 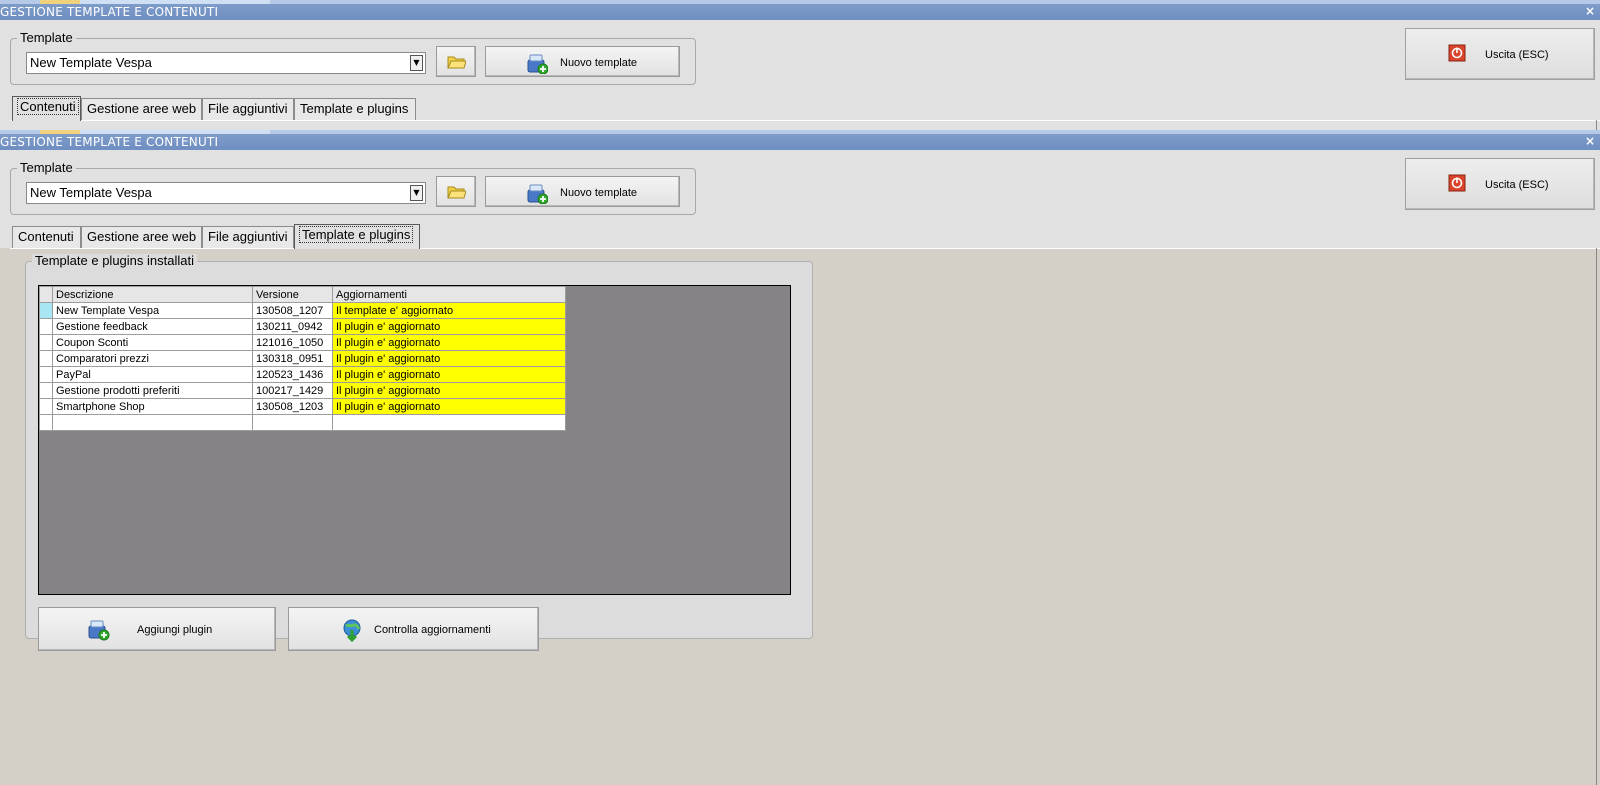 I want to click on cell-versione: 121016_1050, so click(x=292, y=342).